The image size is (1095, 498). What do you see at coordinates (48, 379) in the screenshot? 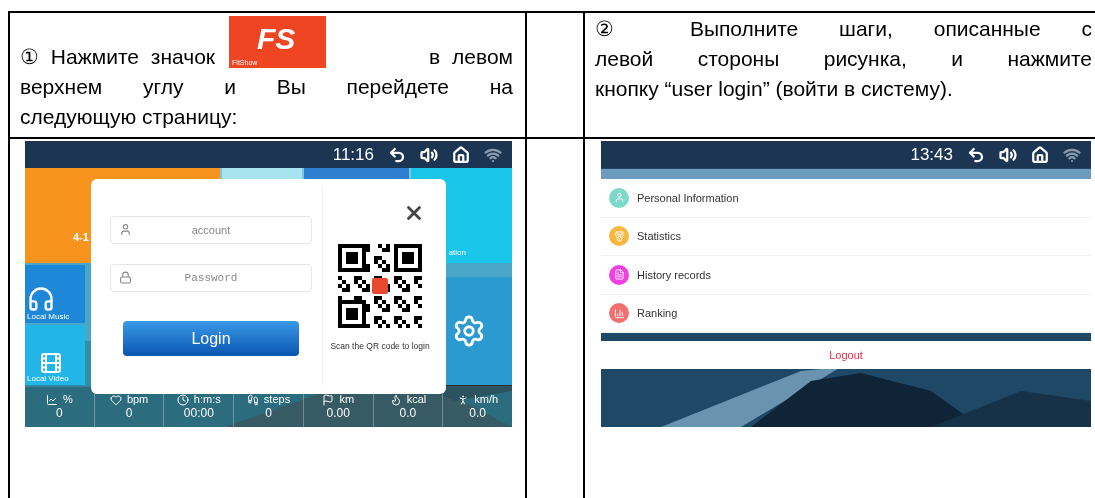
I see `tile-label: Local Video` at bounding box center [48, 379].